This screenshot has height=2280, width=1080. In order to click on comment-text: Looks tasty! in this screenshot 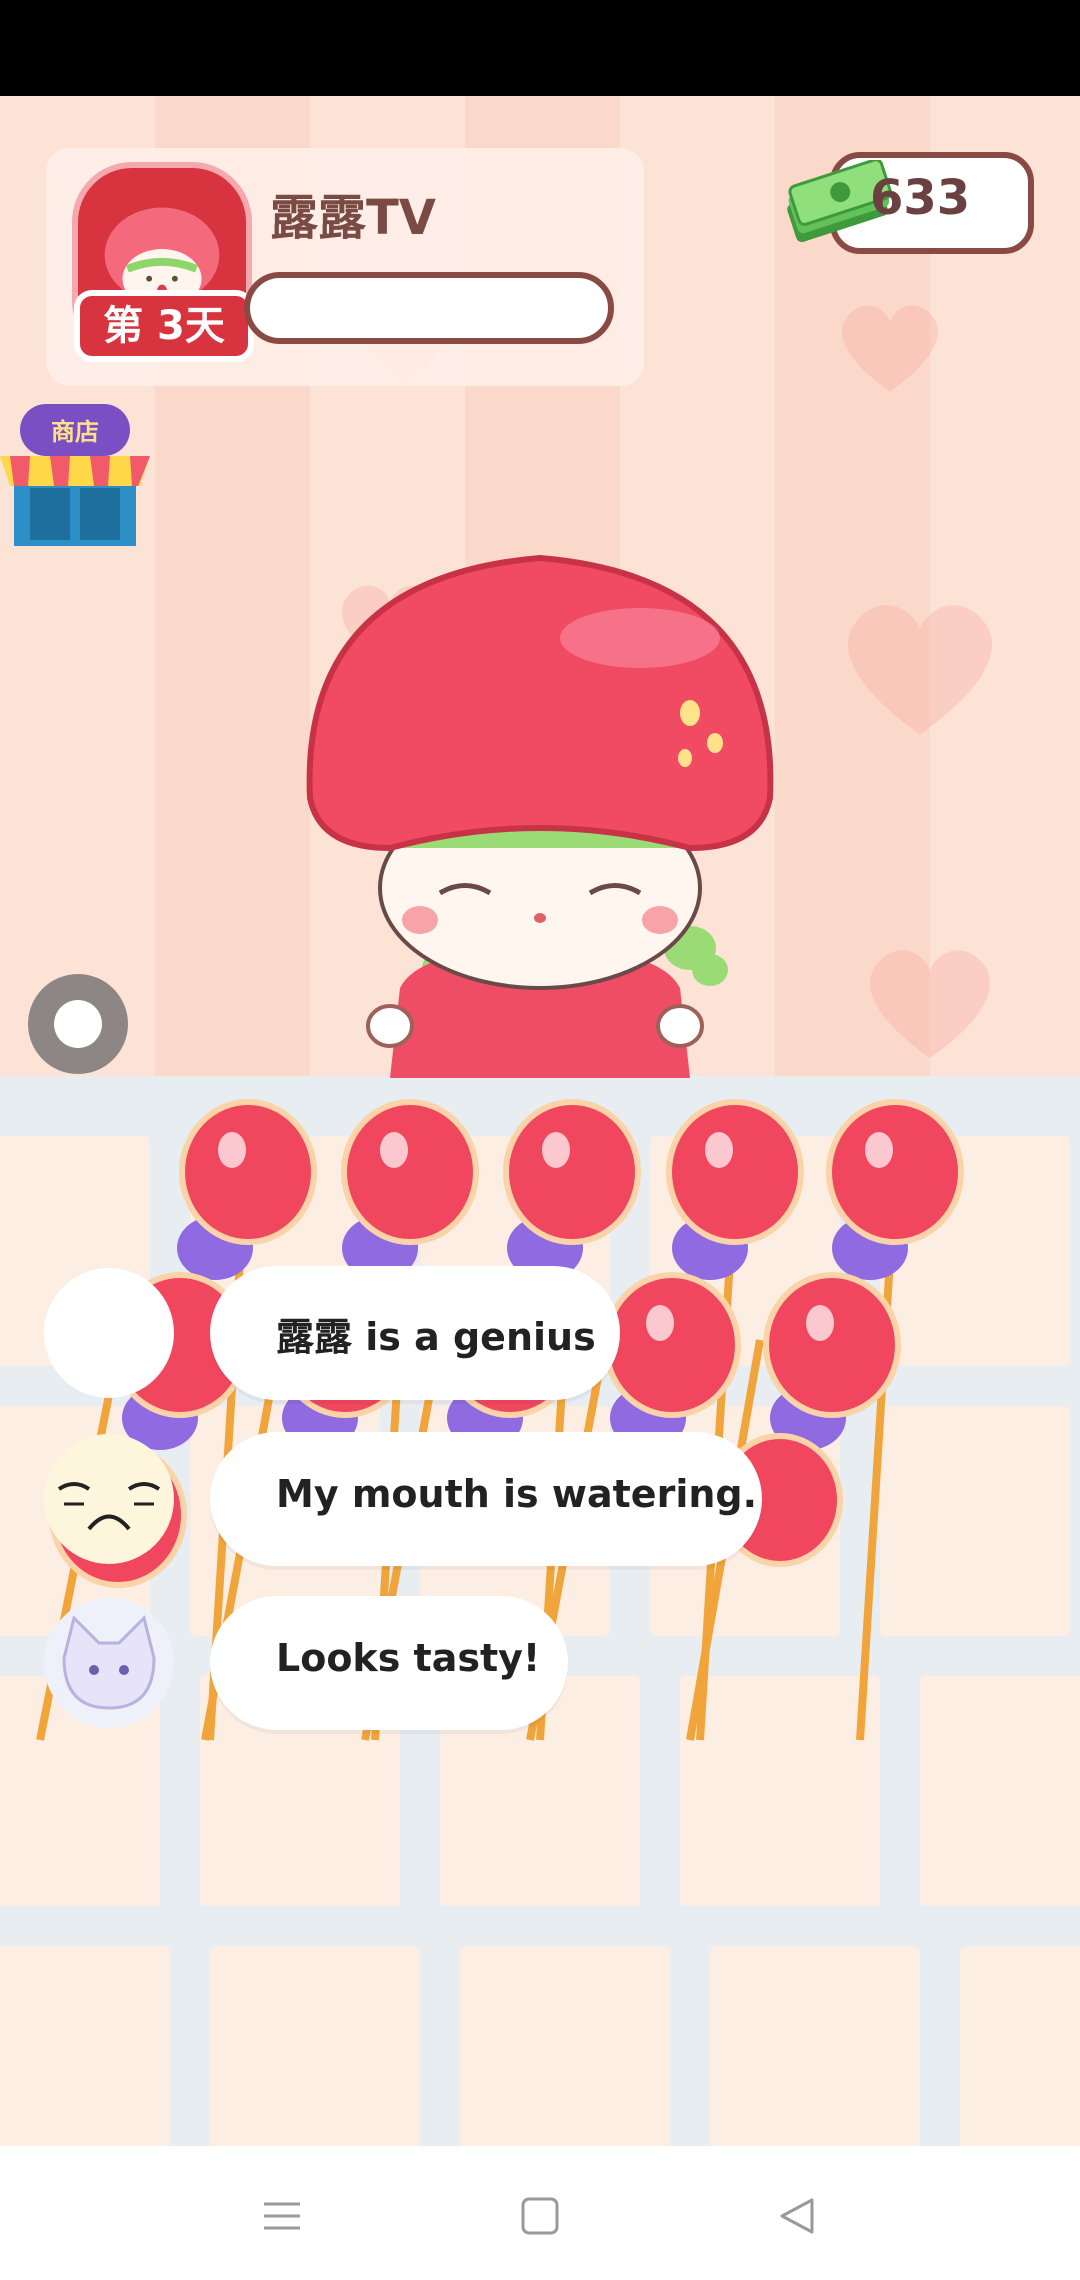, I will do `click(408, 1658)`.